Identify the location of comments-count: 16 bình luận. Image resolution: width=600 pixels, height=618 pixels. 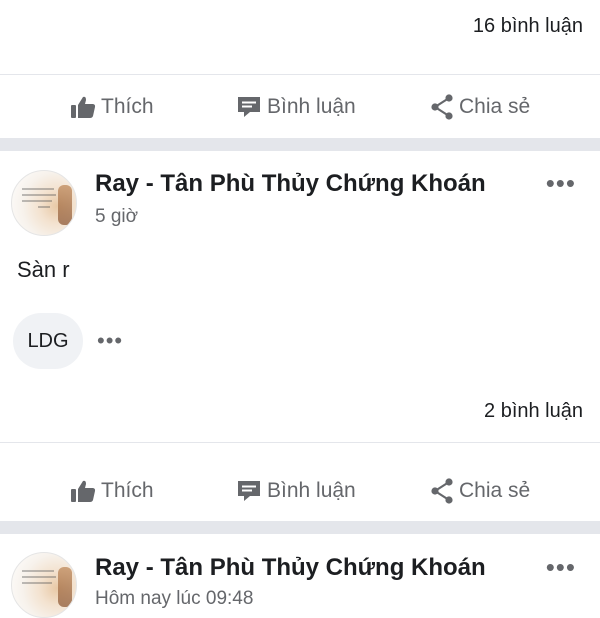
(528, 26).